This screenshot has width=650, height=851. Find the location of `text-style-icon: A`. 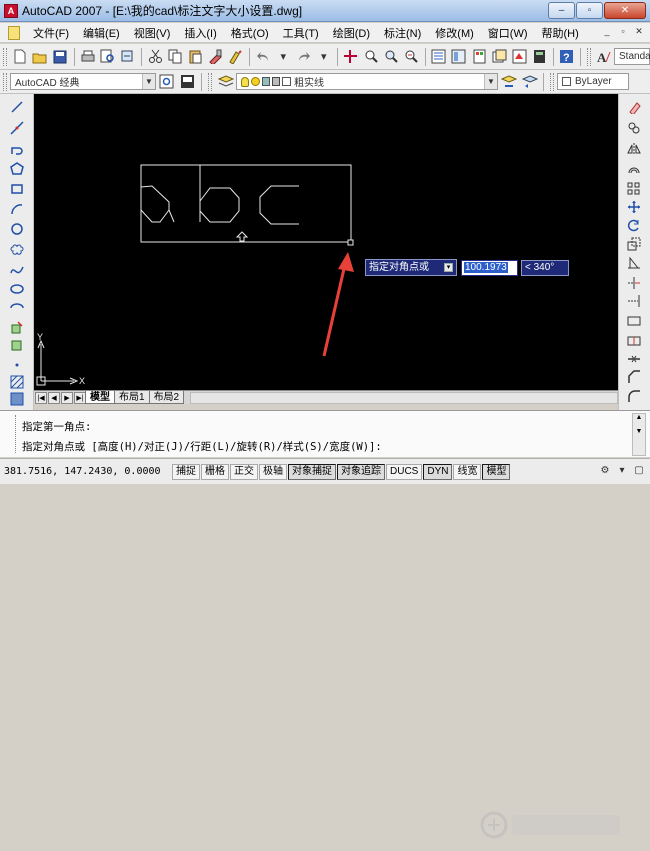

text-style-icon: A is located at coordinates (604, 56).